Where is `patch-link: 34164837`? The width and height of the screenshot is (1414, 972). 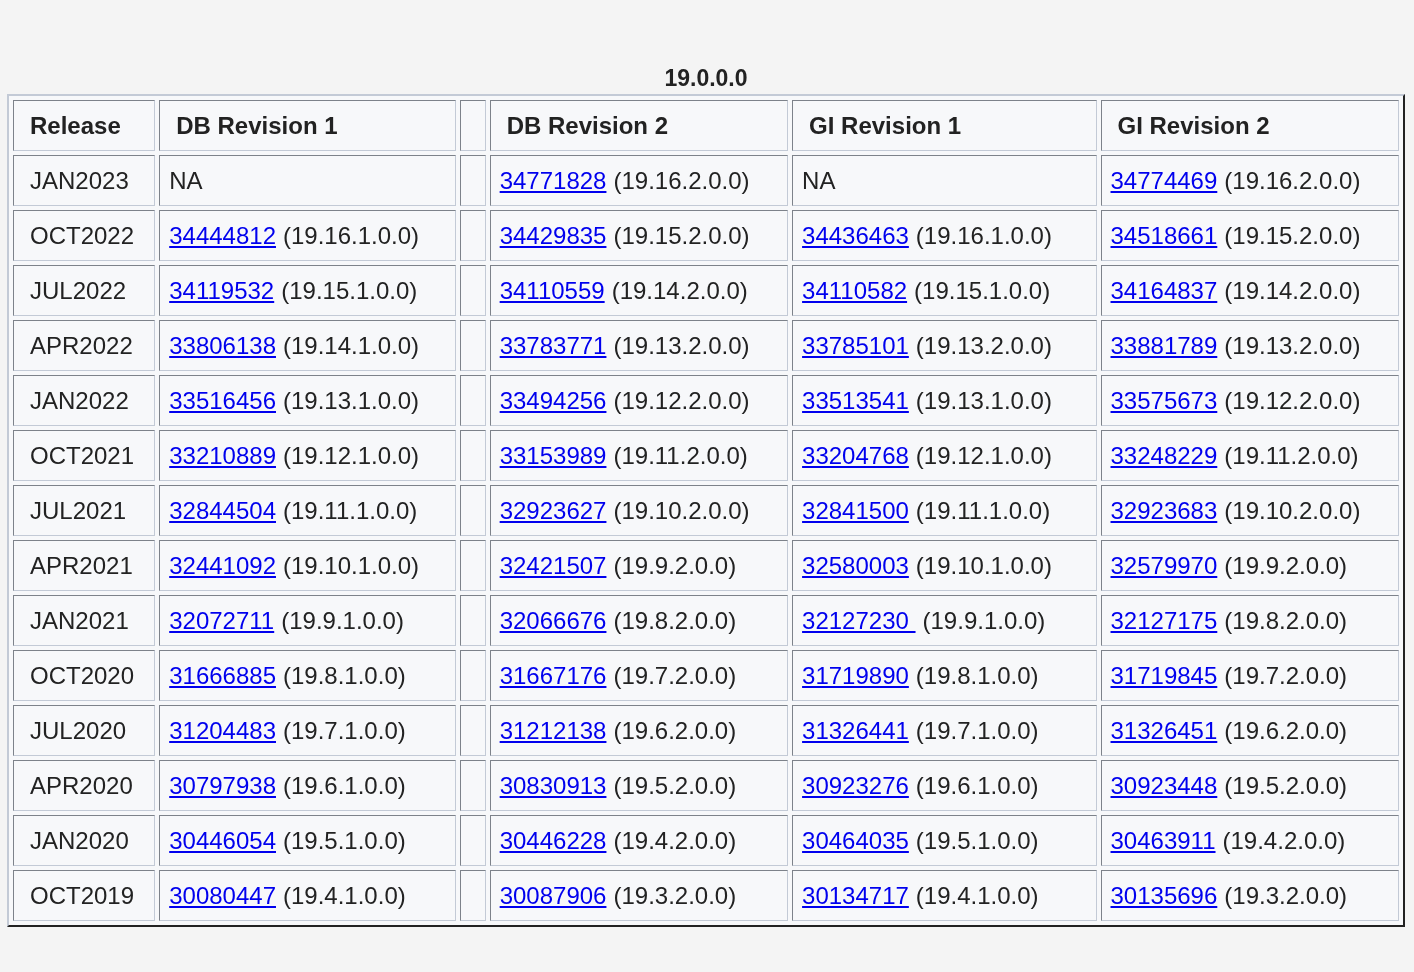
patch-link: 34164837 is located at coordinates (1164, 290).